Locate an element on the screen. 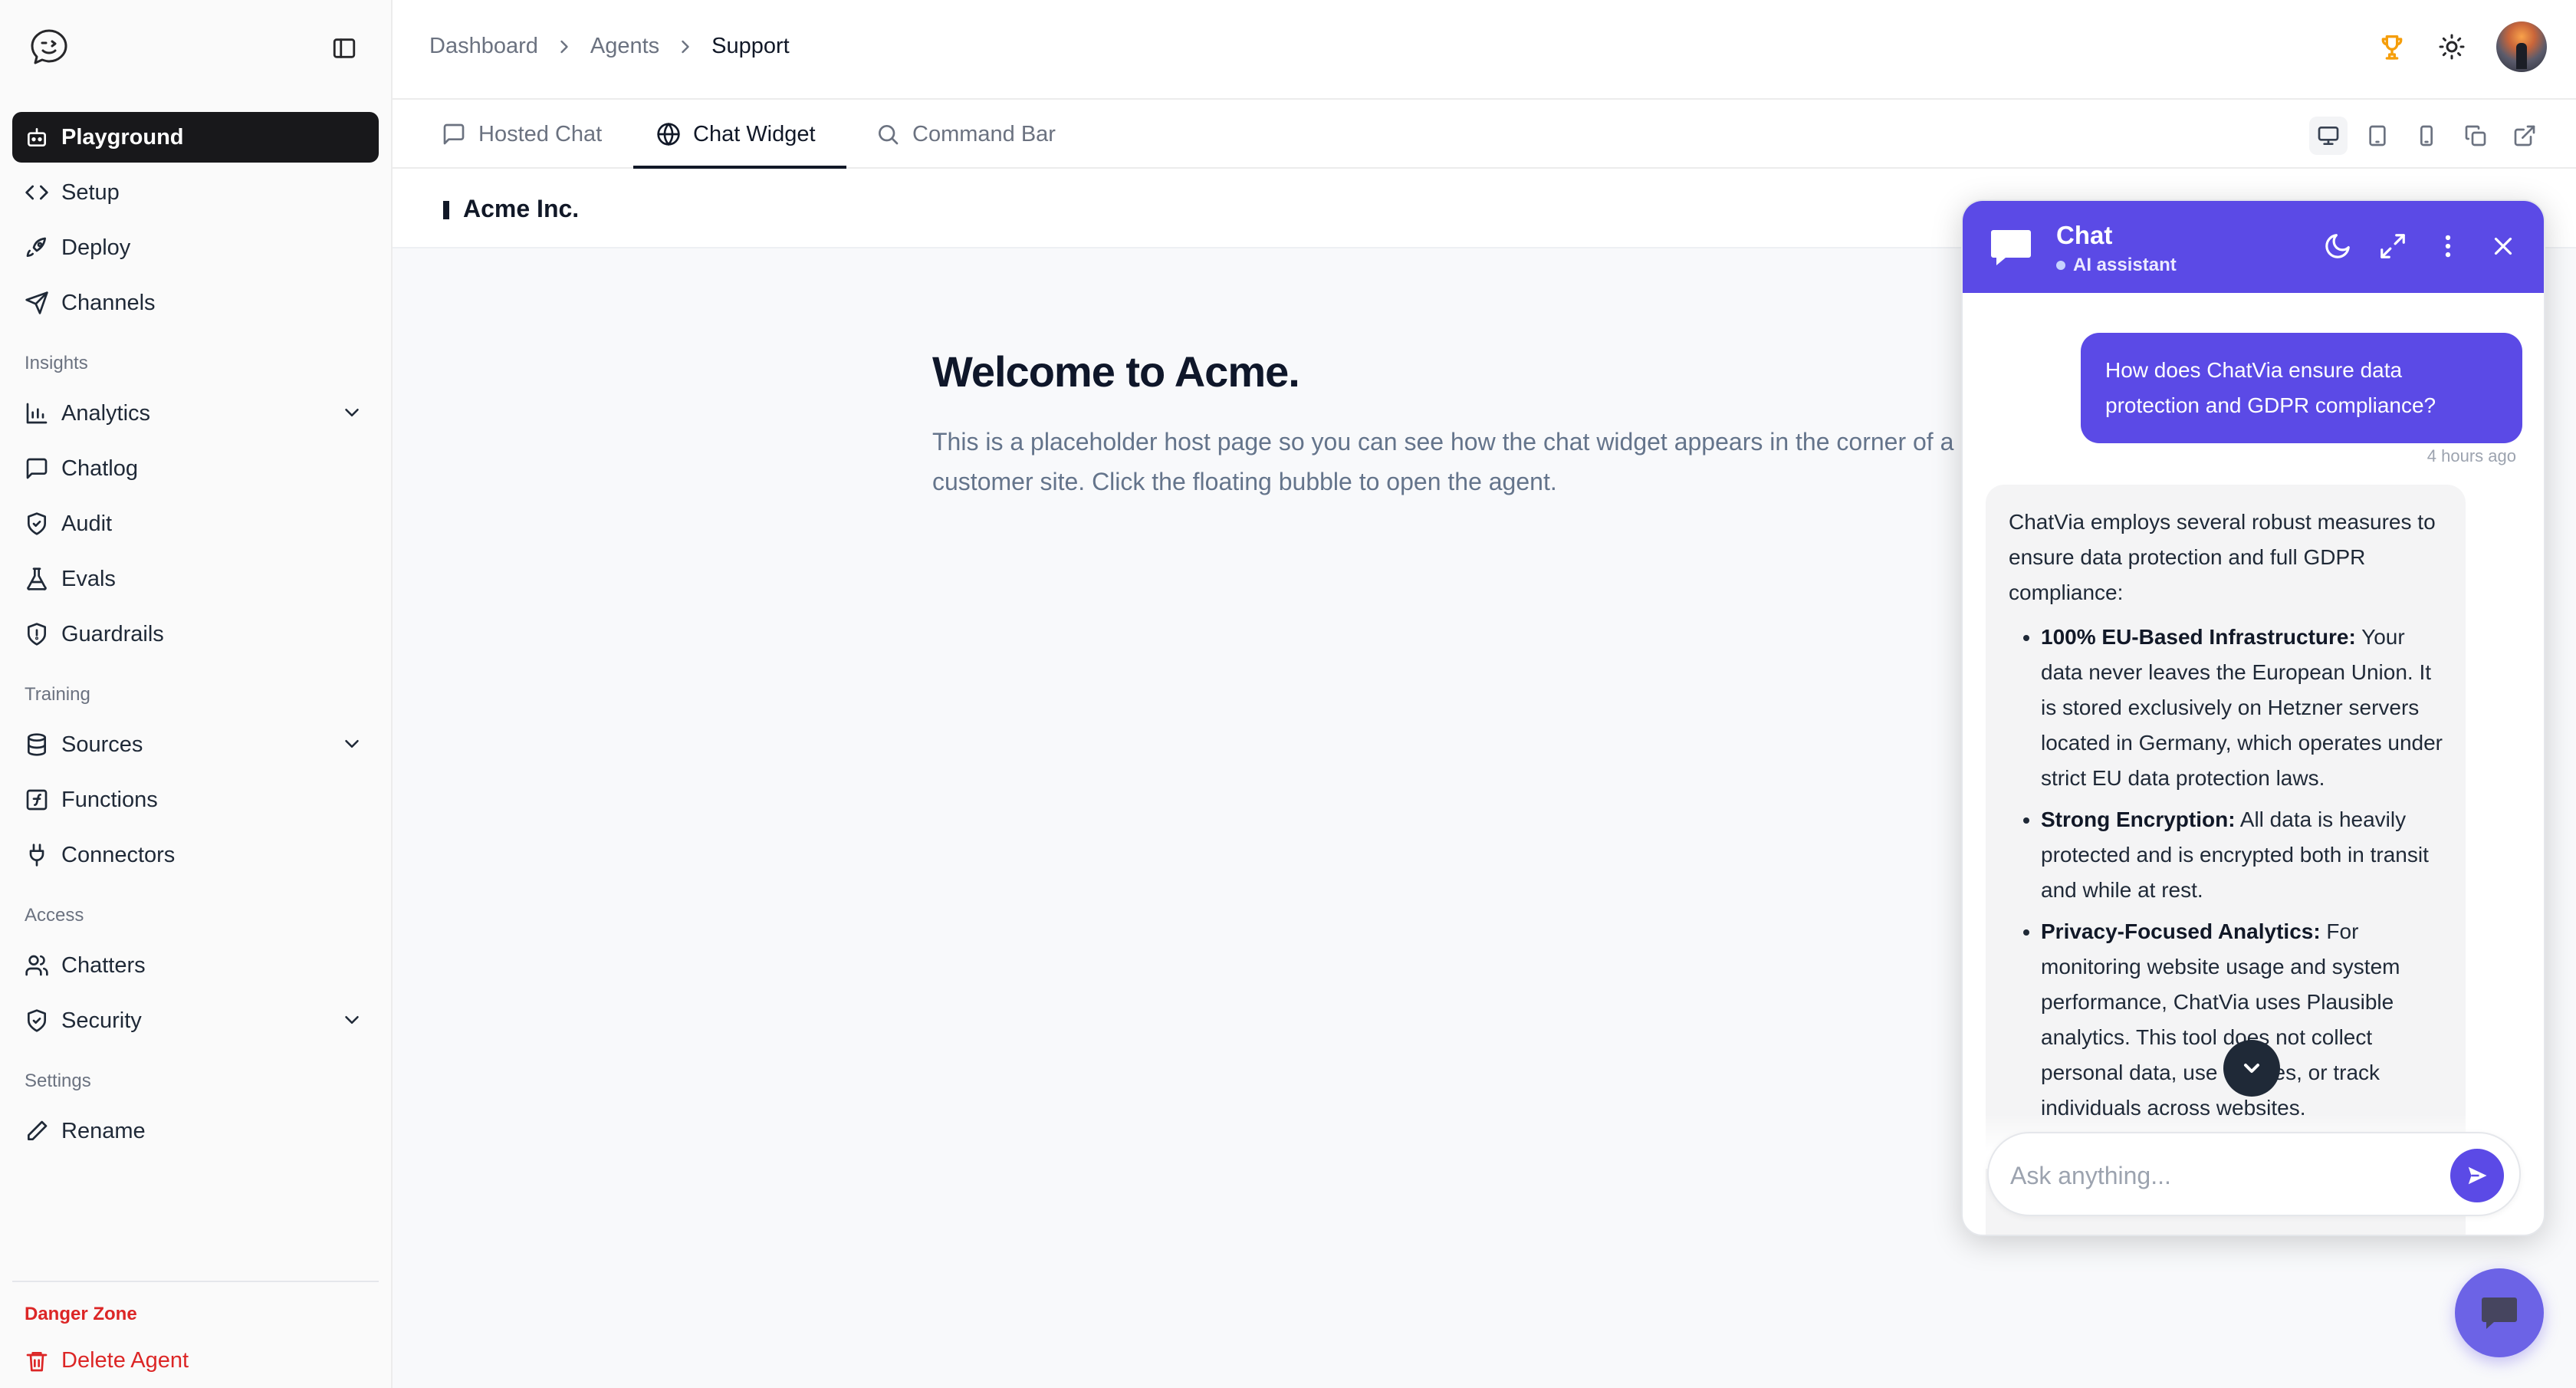 Image resolution: width=2576 pixels, height=1388 pixels. sidebar-item-channels: Channels is located at coordinates (195, 303).